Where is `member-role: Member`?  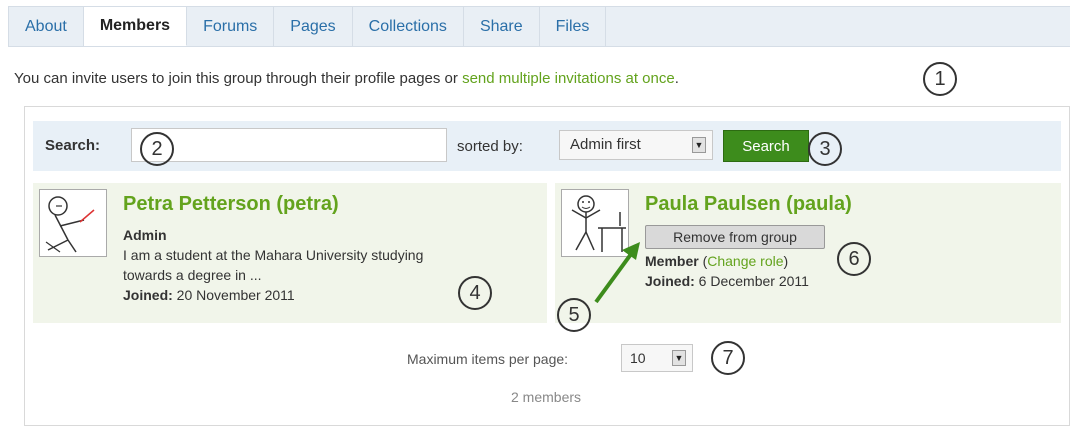 member-role: Member is located at coordinates (672, 261).